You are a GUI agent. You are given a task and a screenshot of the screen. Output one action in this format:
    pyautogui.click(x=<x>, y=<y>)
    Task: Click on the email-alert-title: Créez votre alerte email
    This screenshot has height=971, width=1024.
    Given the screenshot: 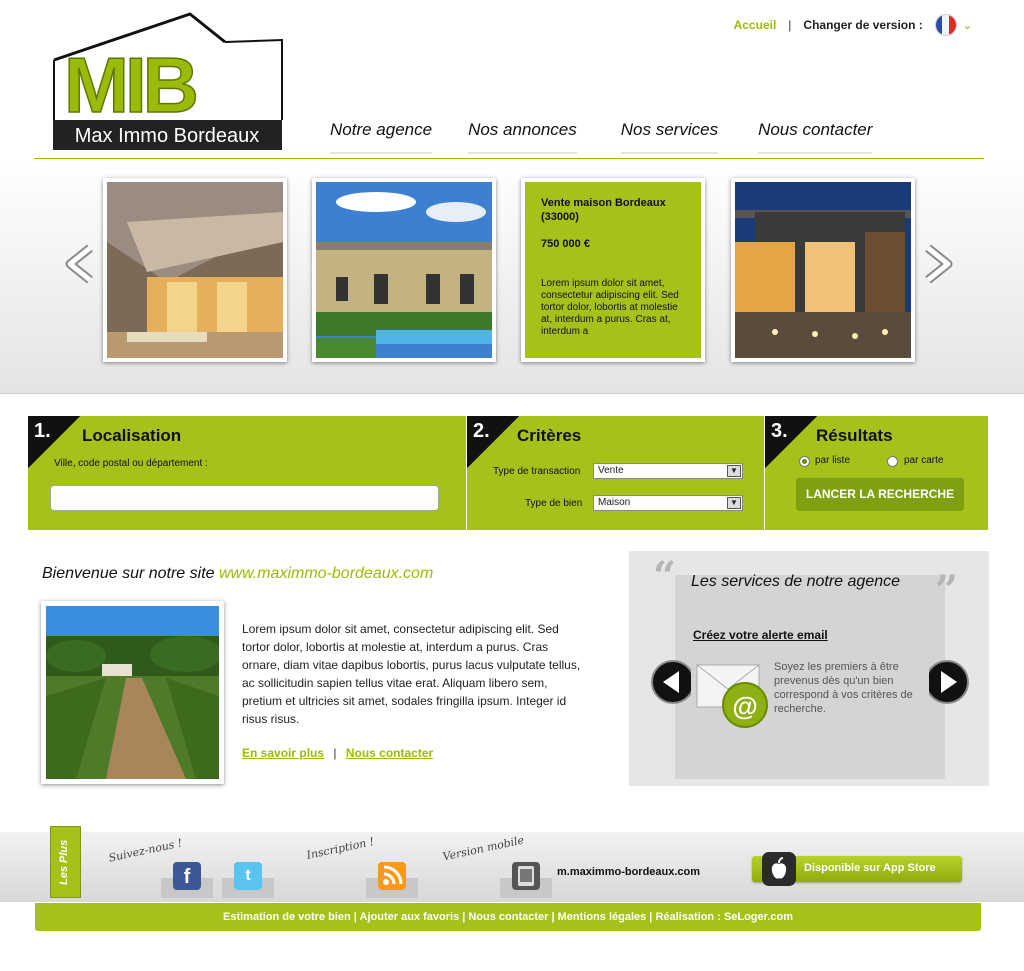 What is the action you would take?
    pyautogui.click(x=760, y=635)
    